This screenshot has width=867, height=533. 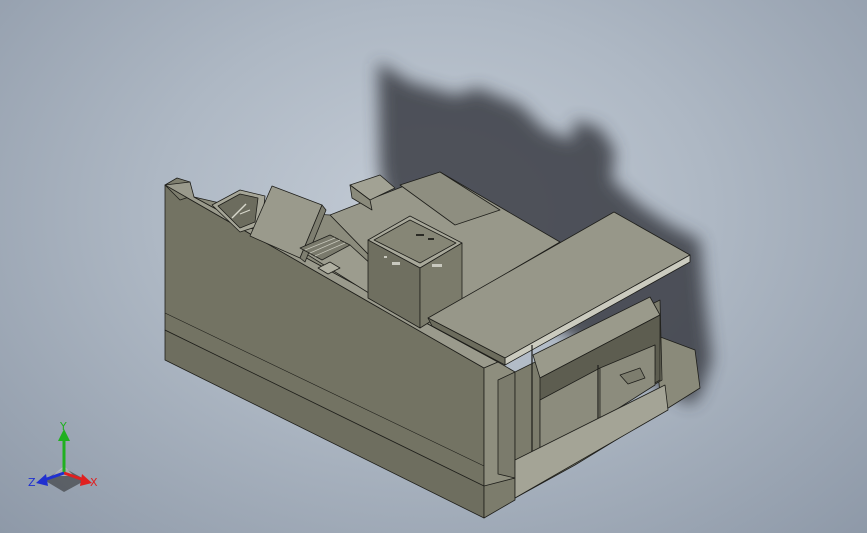 I want to click on y-axis-label: Y, so click(x=63, y=426).